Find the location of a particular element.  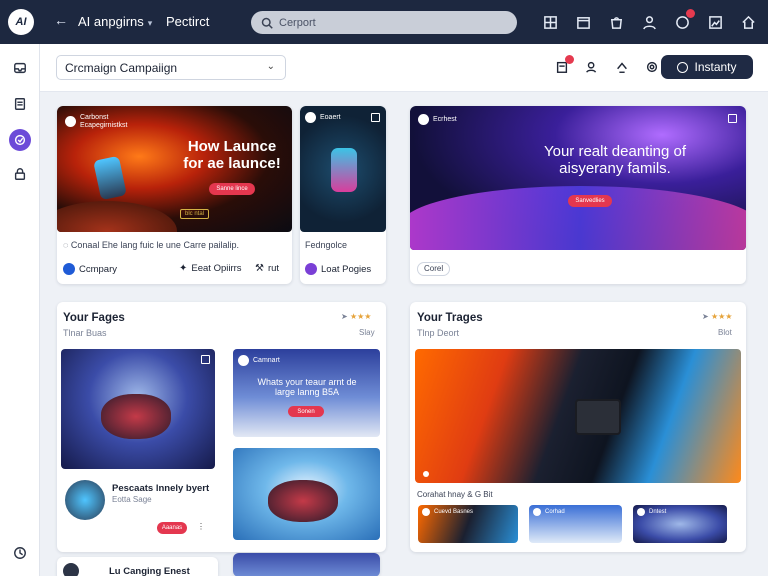

page-list-item-title: Lu Canging Enest is located at coordinates (149, 571).